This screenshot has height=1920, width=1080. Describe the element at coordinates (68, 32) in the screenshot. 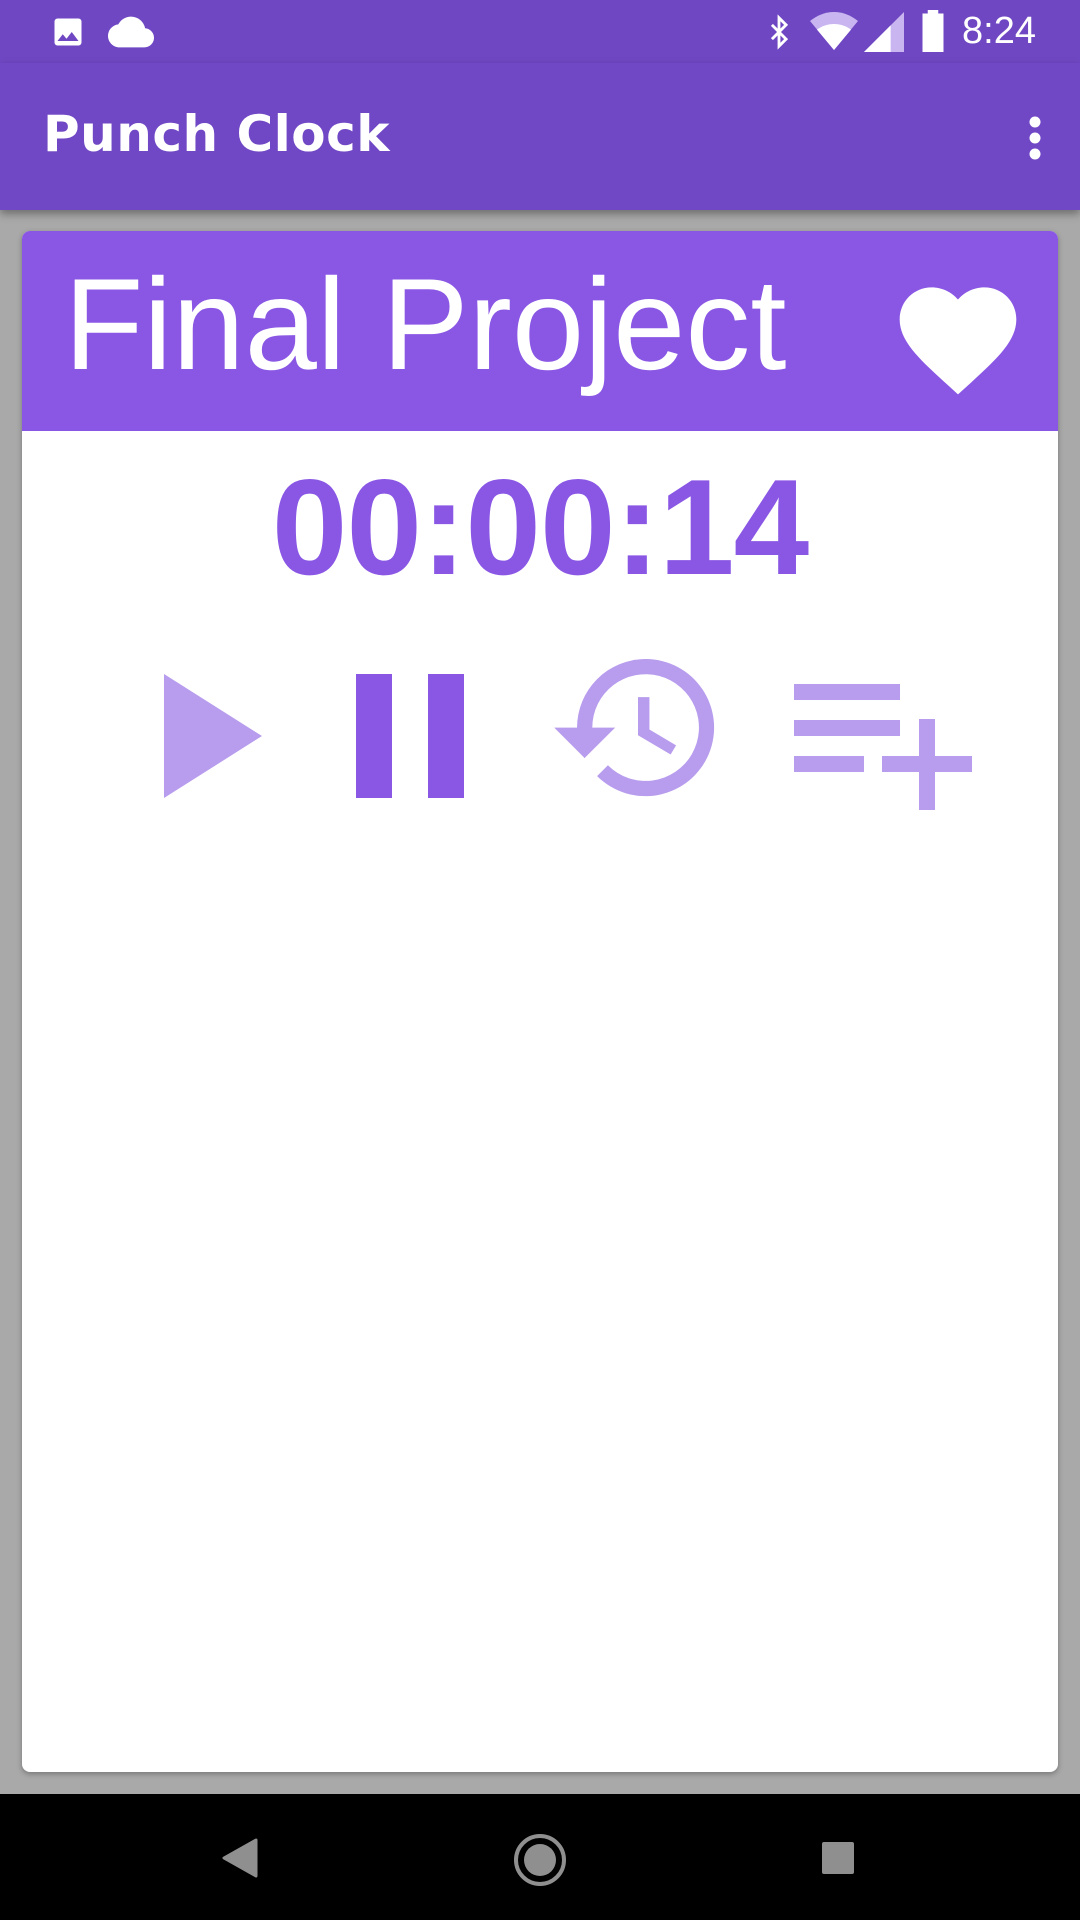

I see `image-icon` at that location.